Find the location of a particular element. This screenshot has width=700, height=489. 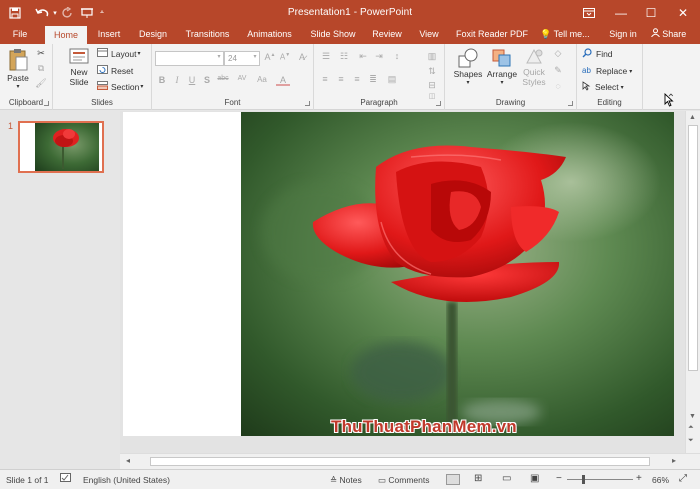

align-left-icon: ≡ is located at coordinates (325, 79).